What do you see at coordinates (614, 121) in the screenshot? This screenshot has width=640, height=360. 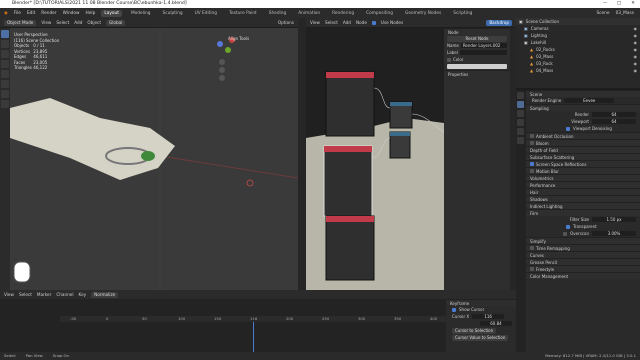 I see `viewport-samples-field: 64` at bounding box center [614, 121].